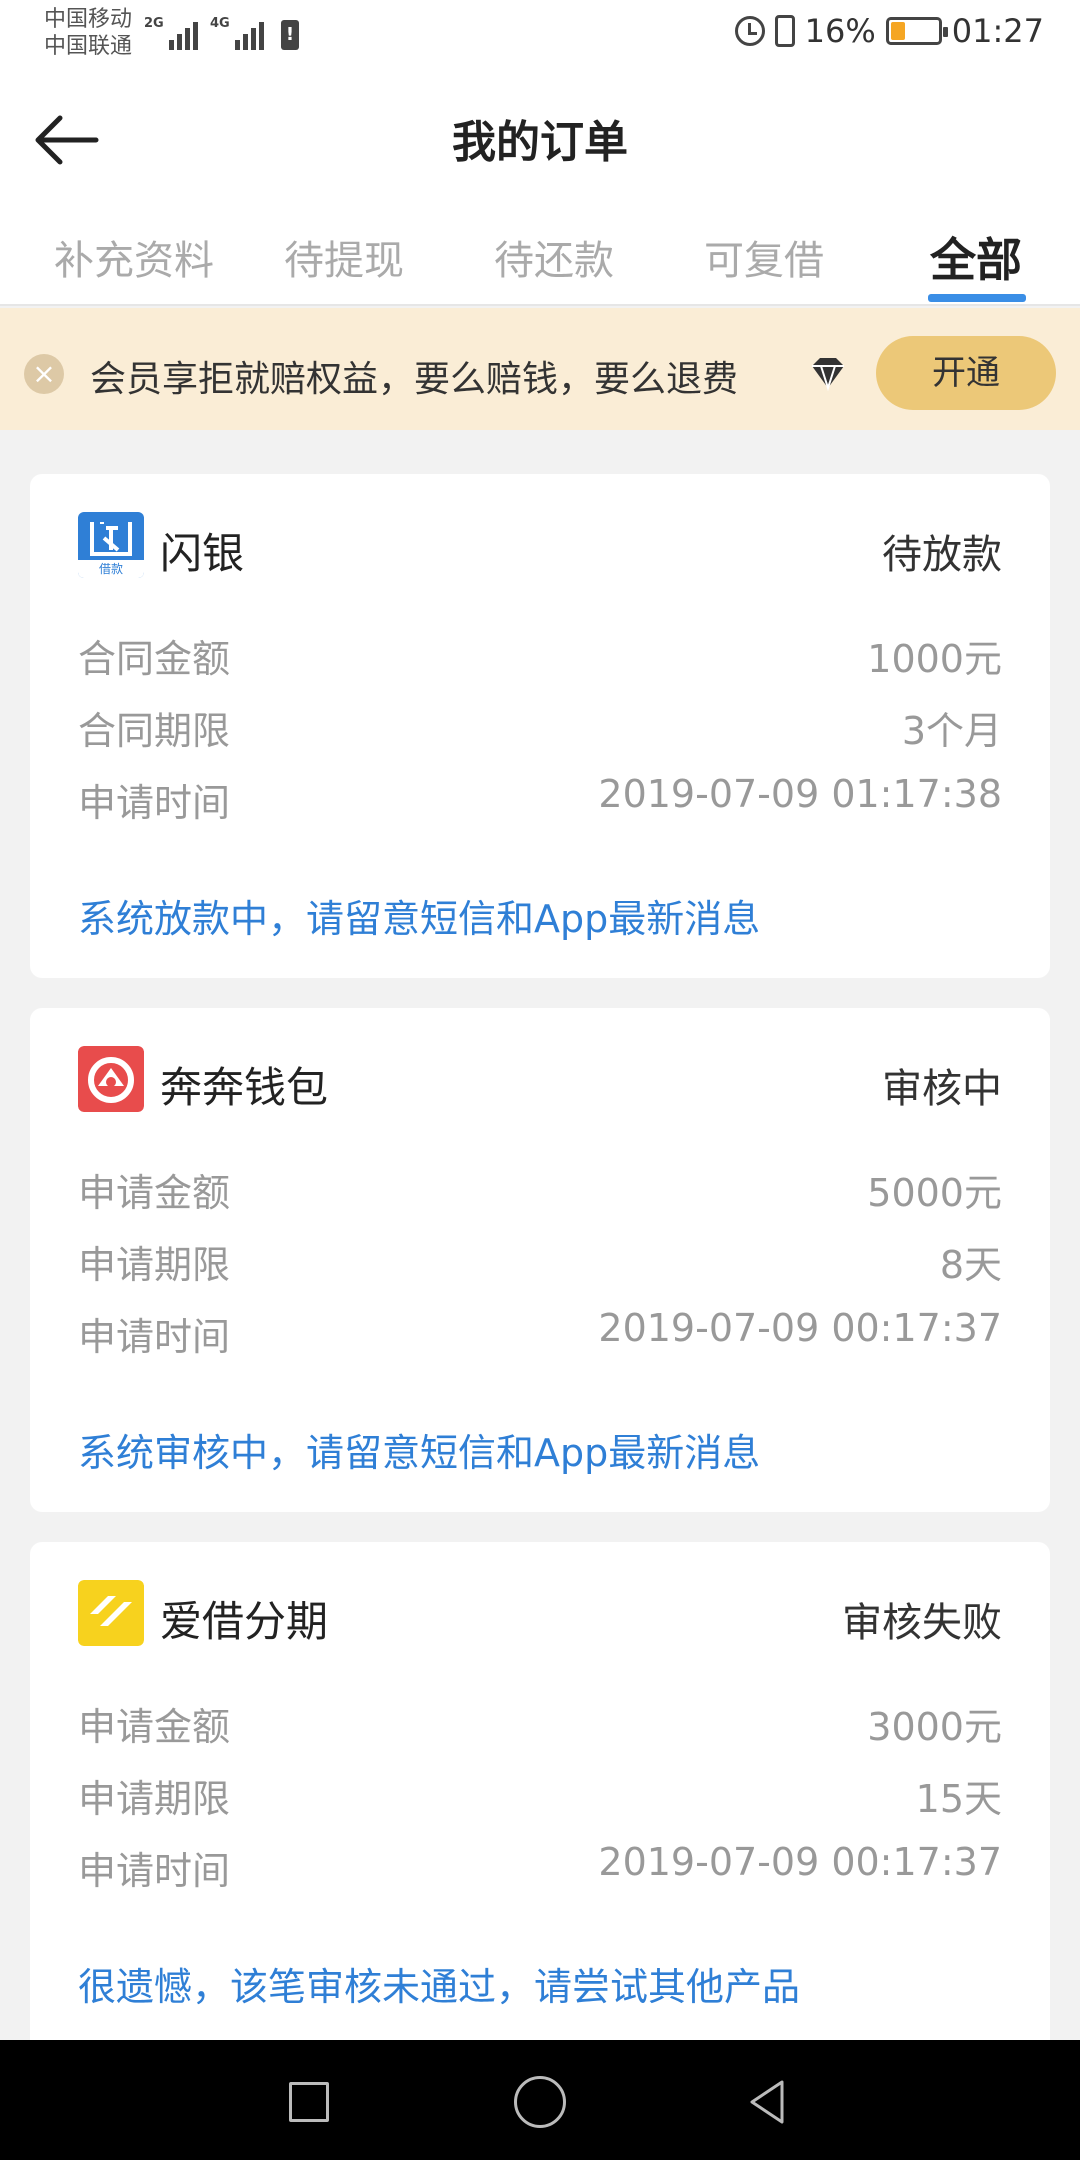 This screenshot has height=2160, width=1080. What do you see at coordinates (916, 31) in the screenshot?
I see `battery-icon` at bounding box center [916, 31].